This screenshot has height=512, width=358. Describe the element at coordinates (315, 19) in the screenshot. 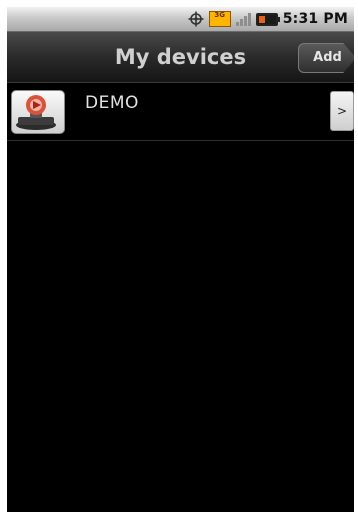

I see `status-time: 5:31 PM` at that location.